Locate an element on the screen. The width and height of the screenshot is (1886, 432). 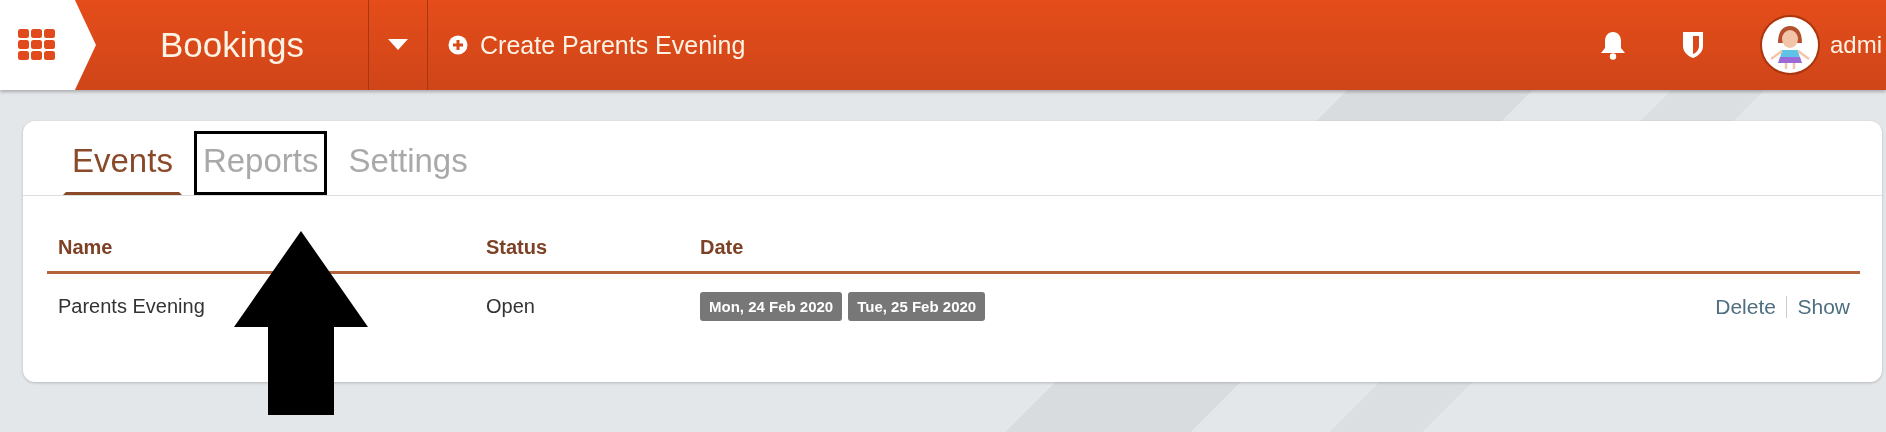
date-tag: Tue, 25 Feb 2020 is located at coordinates (917, 306).